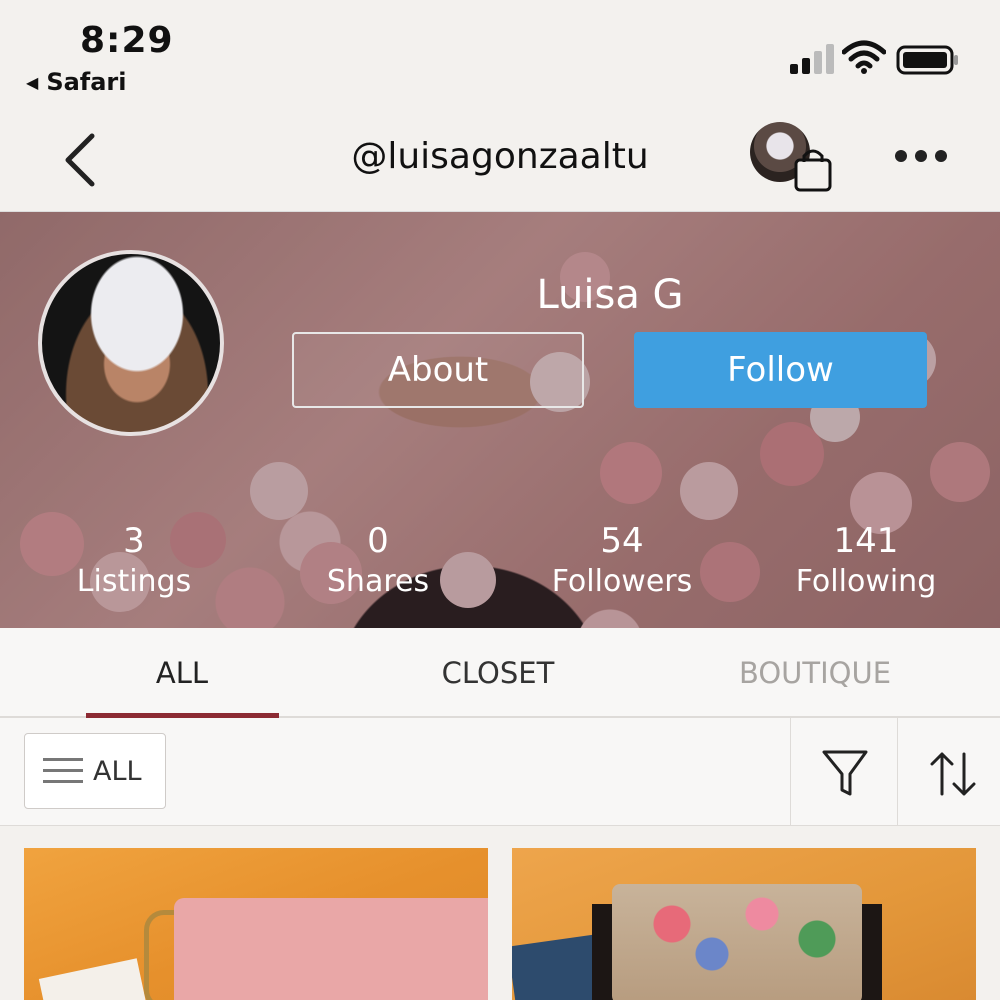 The image size is (1000, 1000). What do you see at coordinates (845, 774) in the screenshot?
I see `funnel-icon` at bounding box center [845, 774].